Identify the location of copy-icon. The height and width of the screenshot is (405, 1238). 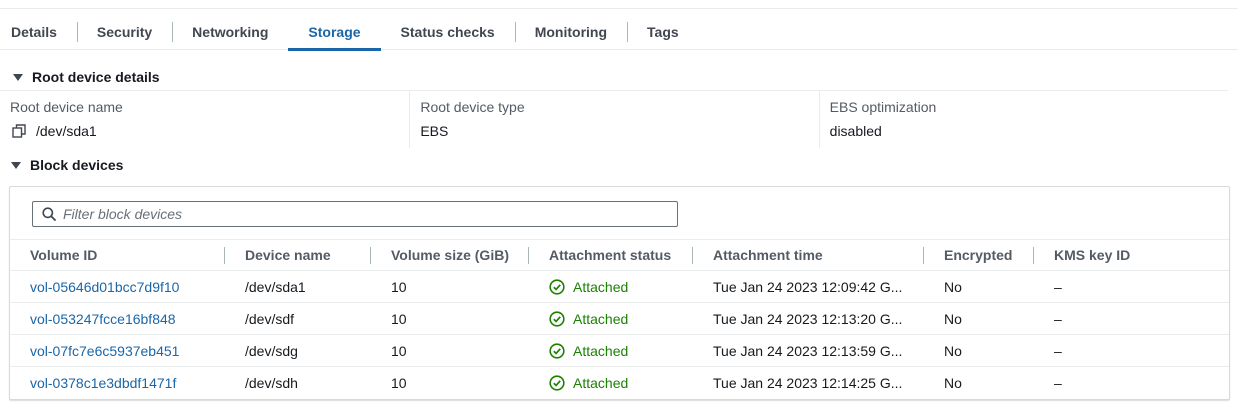
(19, 131).